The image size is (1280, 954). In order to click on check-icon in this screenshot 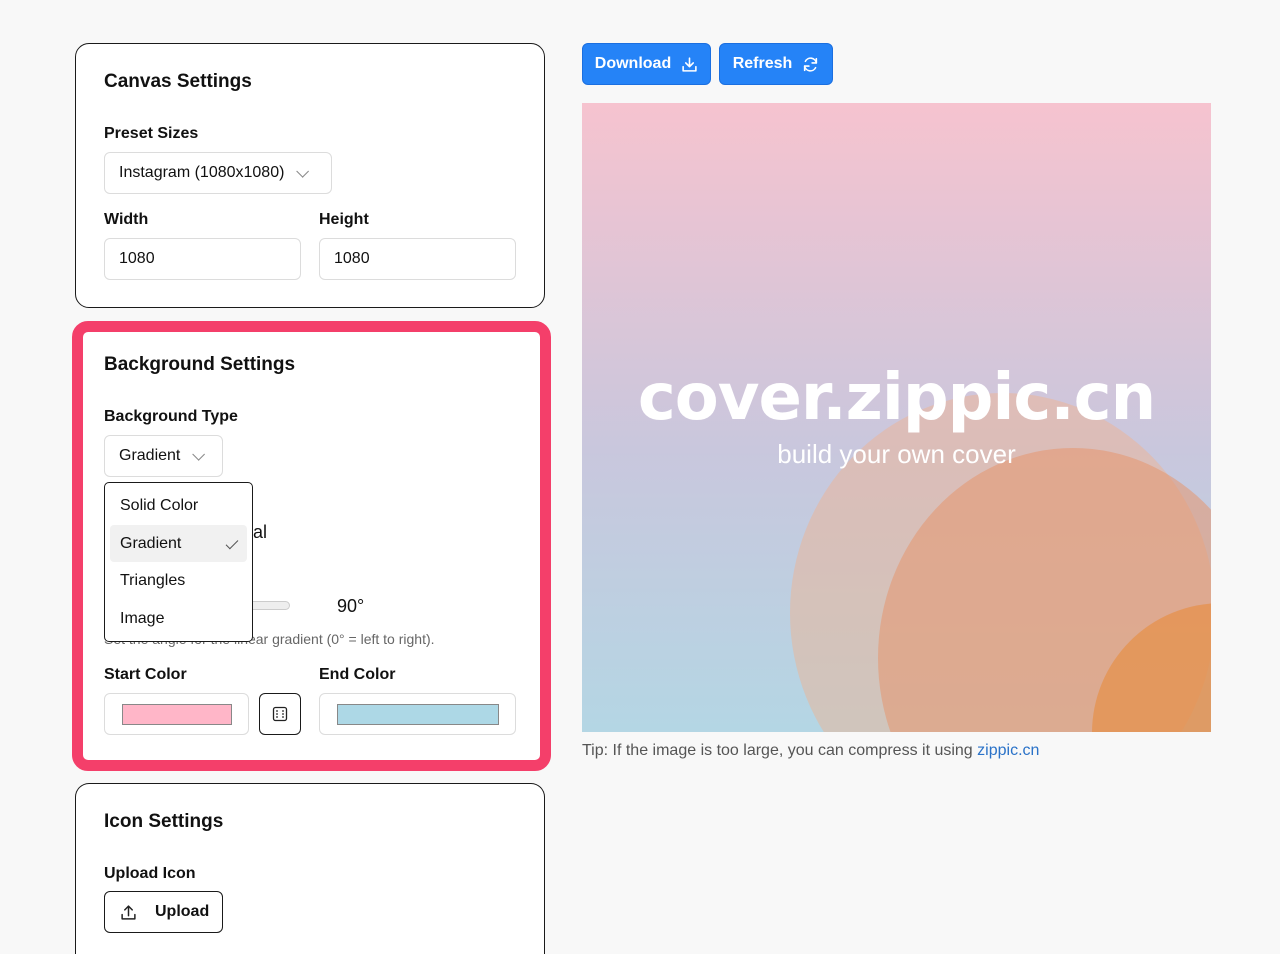, I will do `click(232, 542)`.